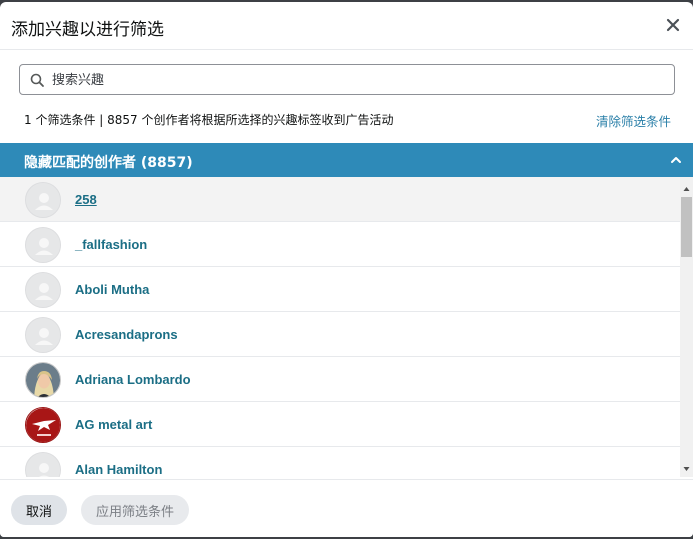 The width and height of the screenshot is (693, 539). I want to click on list-item: Alan Hamilton, so click(340, 462).